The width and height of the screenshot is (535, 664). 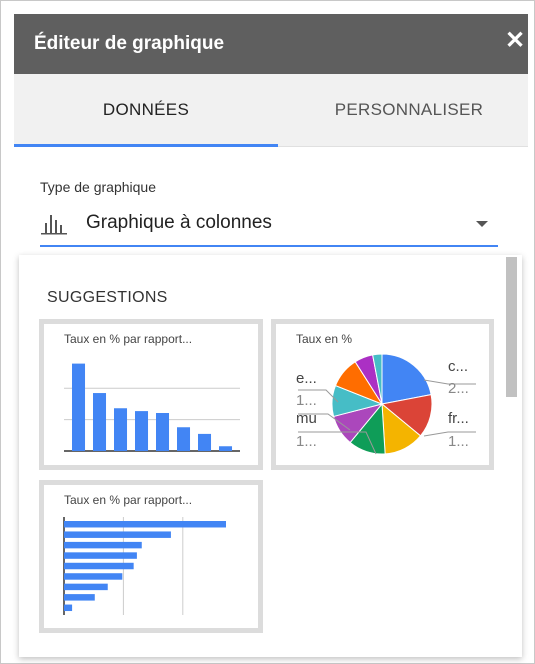 I want to click on bar-chart-preview, so click(x=144, y=566).